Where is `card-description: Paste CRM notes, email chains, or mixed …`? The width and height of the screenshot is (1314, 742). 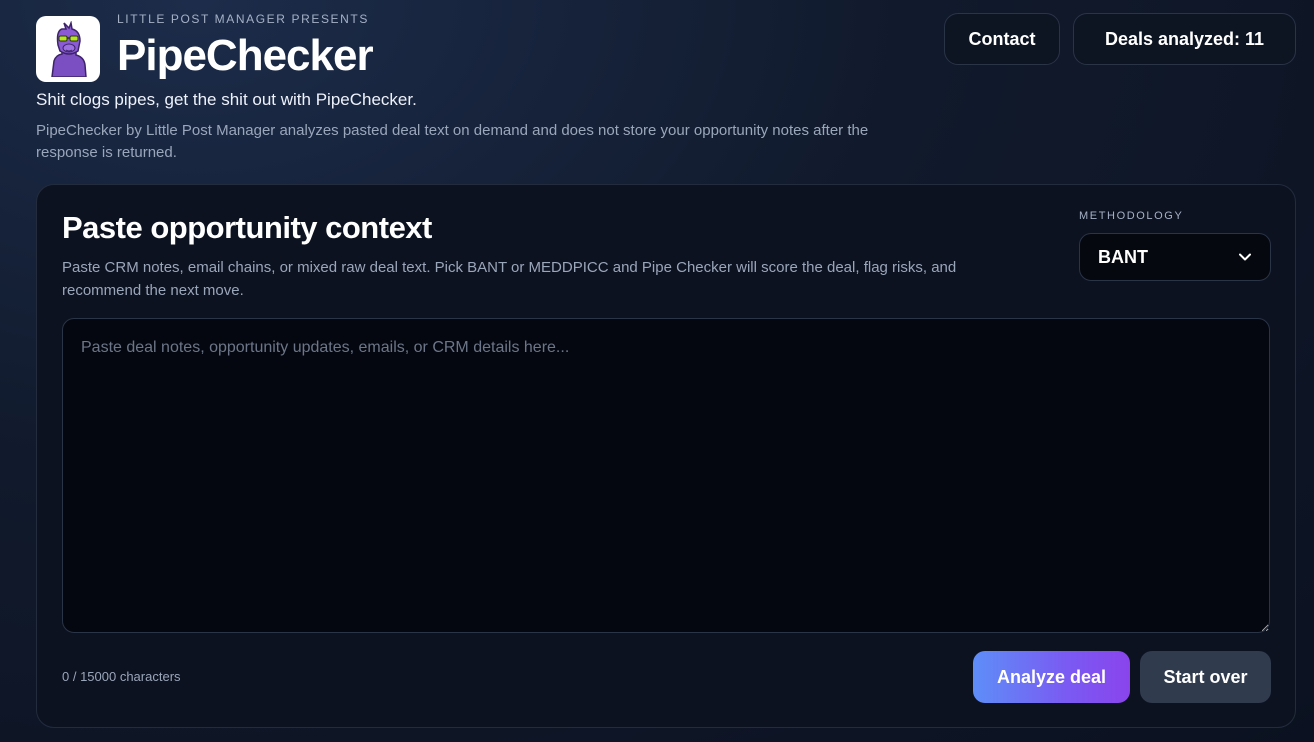
card-description: Paste CRM notes, email chains, or mixed … is located at coordinates (509, 279).